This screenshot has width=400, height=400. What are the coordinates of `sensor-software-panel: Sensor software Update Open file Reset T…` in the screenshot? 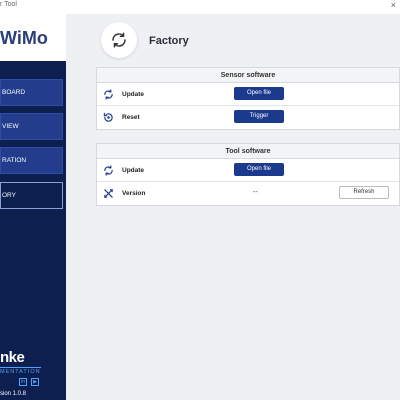 It's located at (248, 98).